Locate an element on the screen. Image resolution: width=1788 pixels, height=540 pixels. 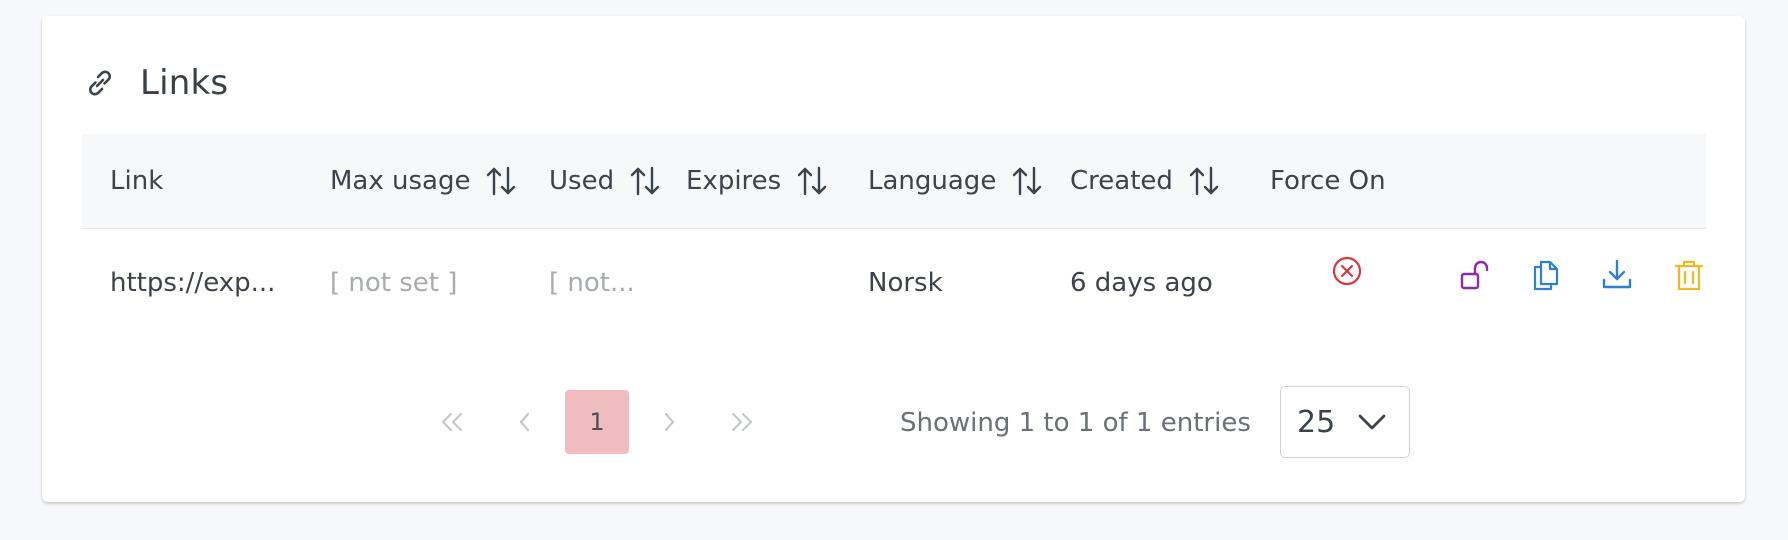
page-size-value: 25 is located at coordinates (1316, 422).